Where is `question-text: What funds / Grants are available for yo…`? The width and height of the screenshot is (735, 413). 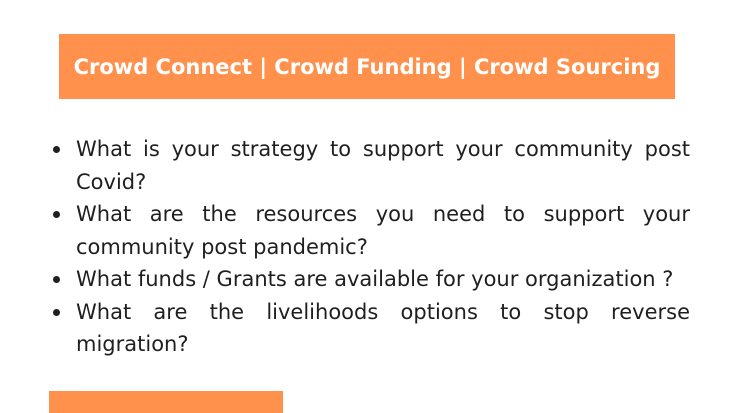 question-text: What funds / Grants are available for yo… is located at coordinates (375, 279).